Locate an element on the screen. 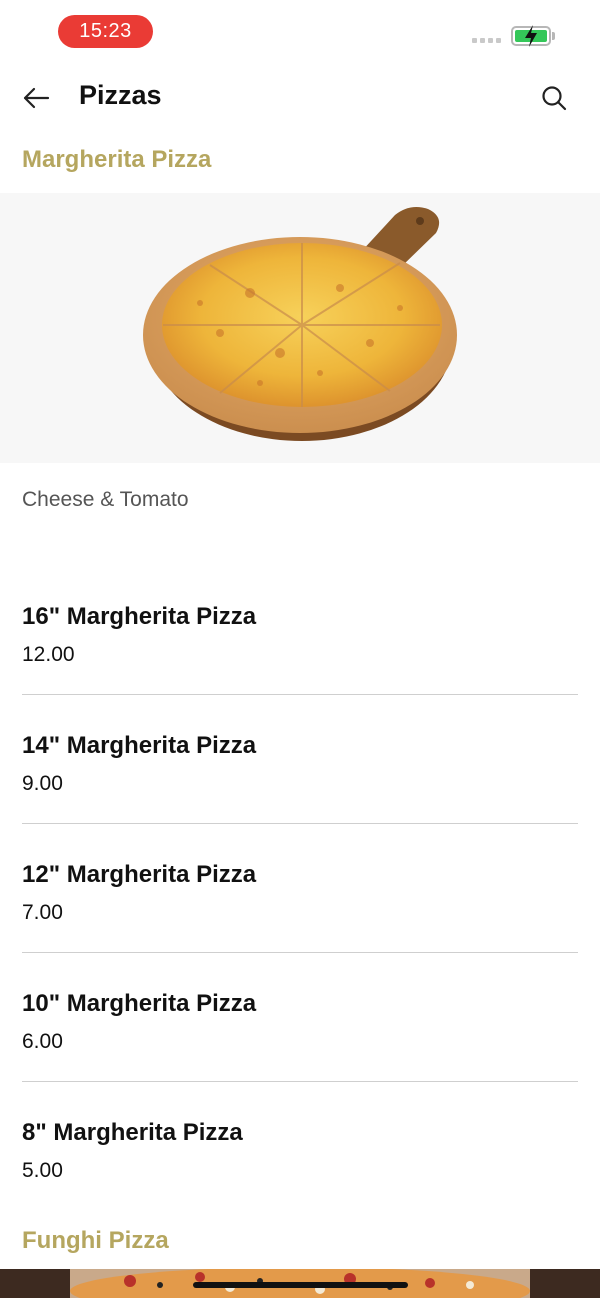  item-price: 9.00 is located at coordinates (42, 783).